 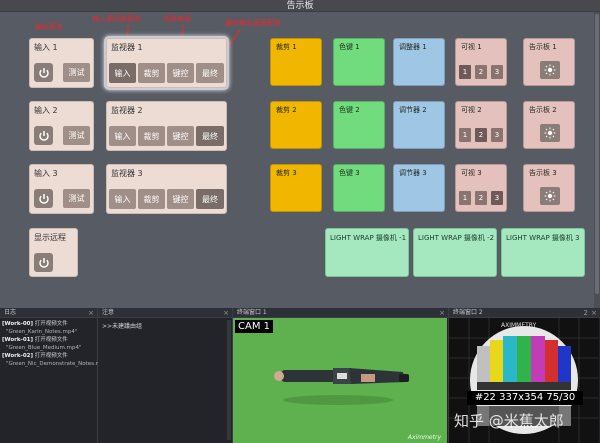 What do you see at coordinates (549, 188) in the screenshot?
I see `notice-board-tile-3: 告示板 3` at bounding box center [549, 188].